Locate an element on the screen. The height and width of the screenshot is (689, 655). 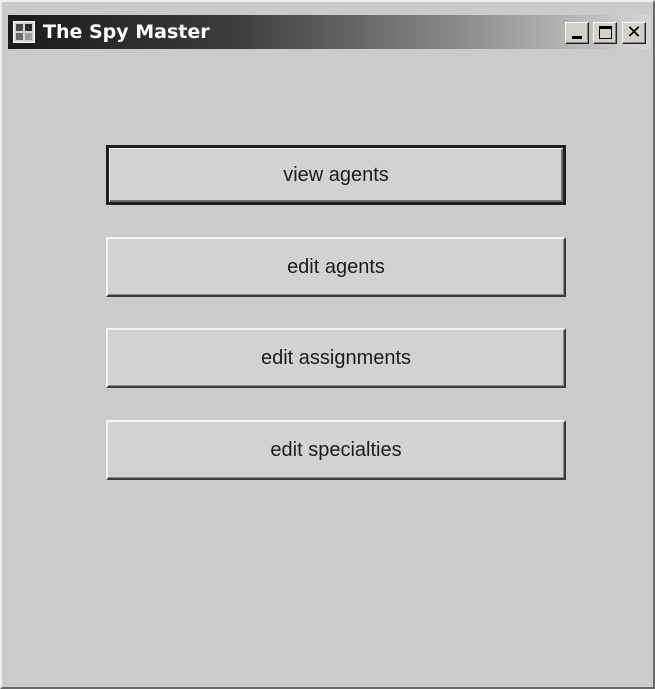
close-icon: ✕ is located at coordinates (634, 32).